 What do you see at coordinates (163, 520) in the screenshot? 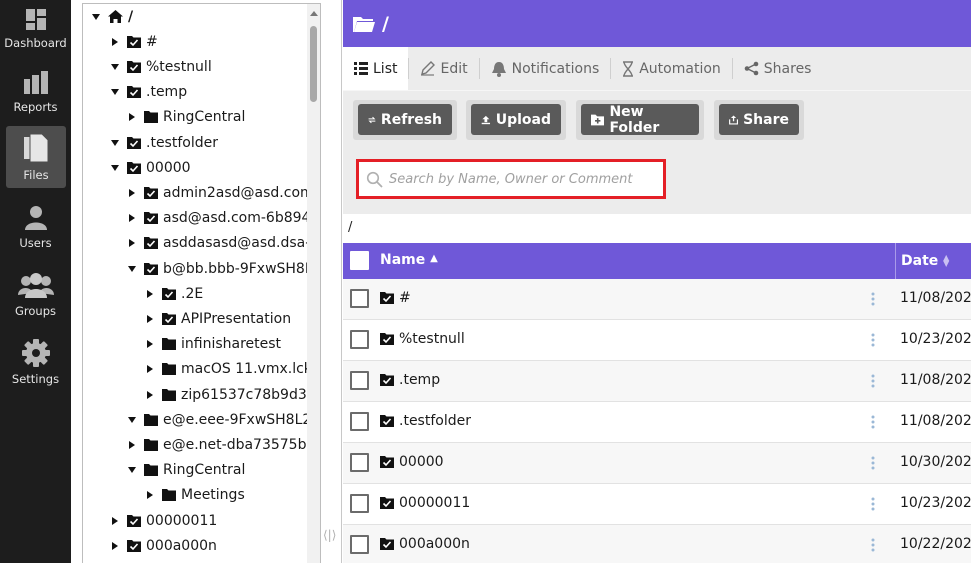
I see `tree-node: 00000011` at bounding box center [163, 520].